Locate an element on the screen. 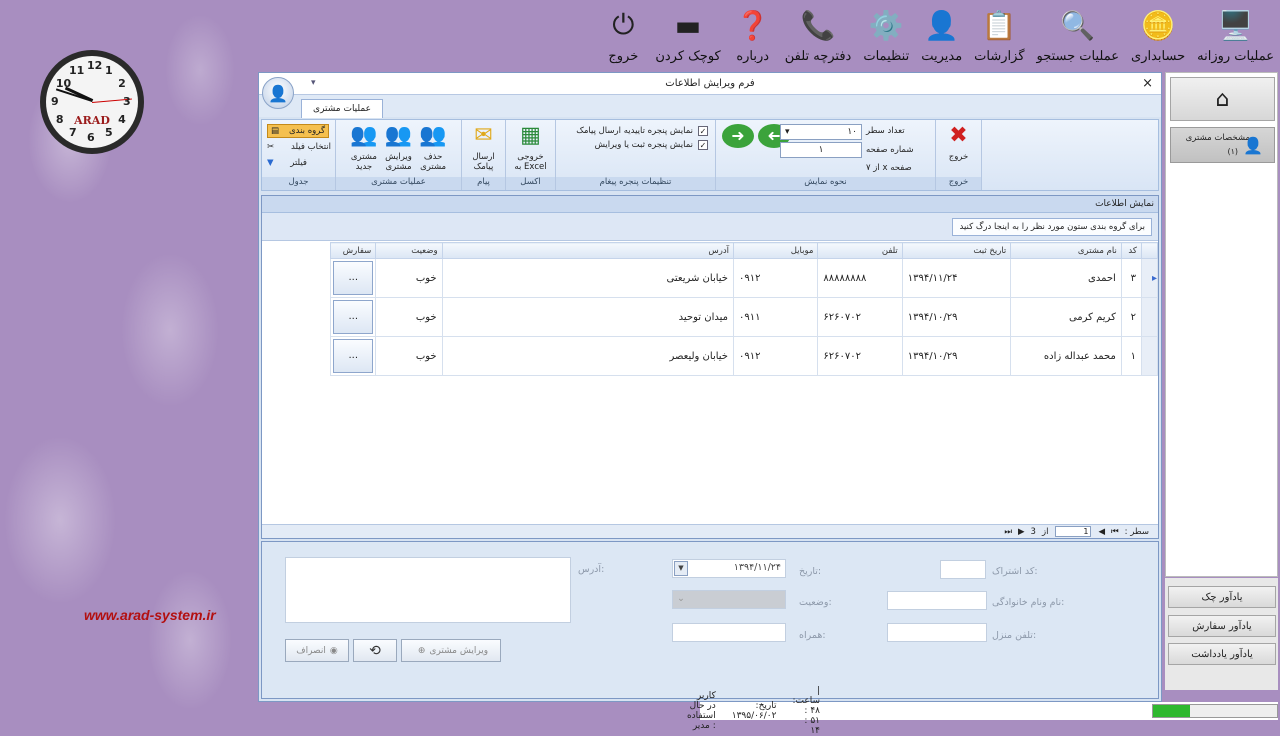 The image size is (1280, 736). field-select-button: ✂ انتخاب فیلد is located at coordinates (299, 147).